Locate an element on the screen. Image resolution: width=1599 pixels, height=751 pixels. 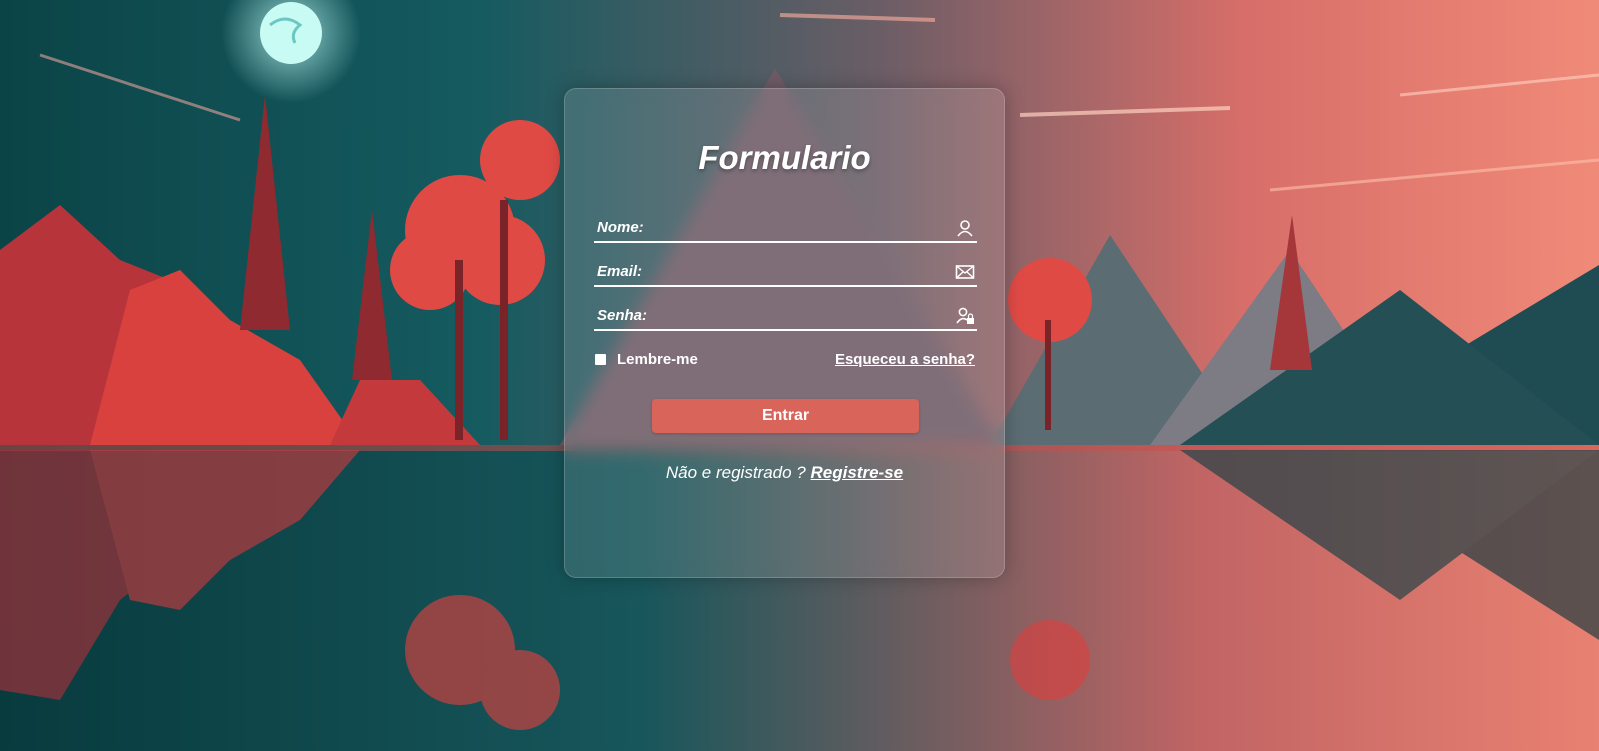
user-lock-icon is located at coordinates (965, 316).